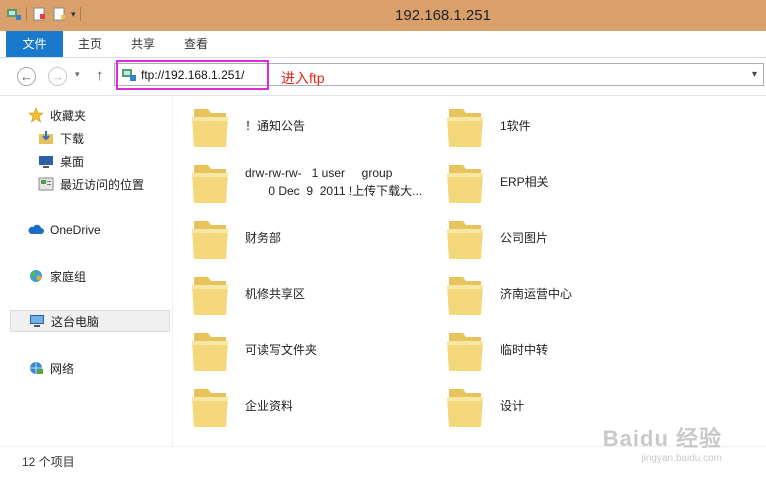 Image resolution: width=766 pixels, height=479 pixels. I want to click on sidebar-item-desktop: 桌面, so click(61, 161).